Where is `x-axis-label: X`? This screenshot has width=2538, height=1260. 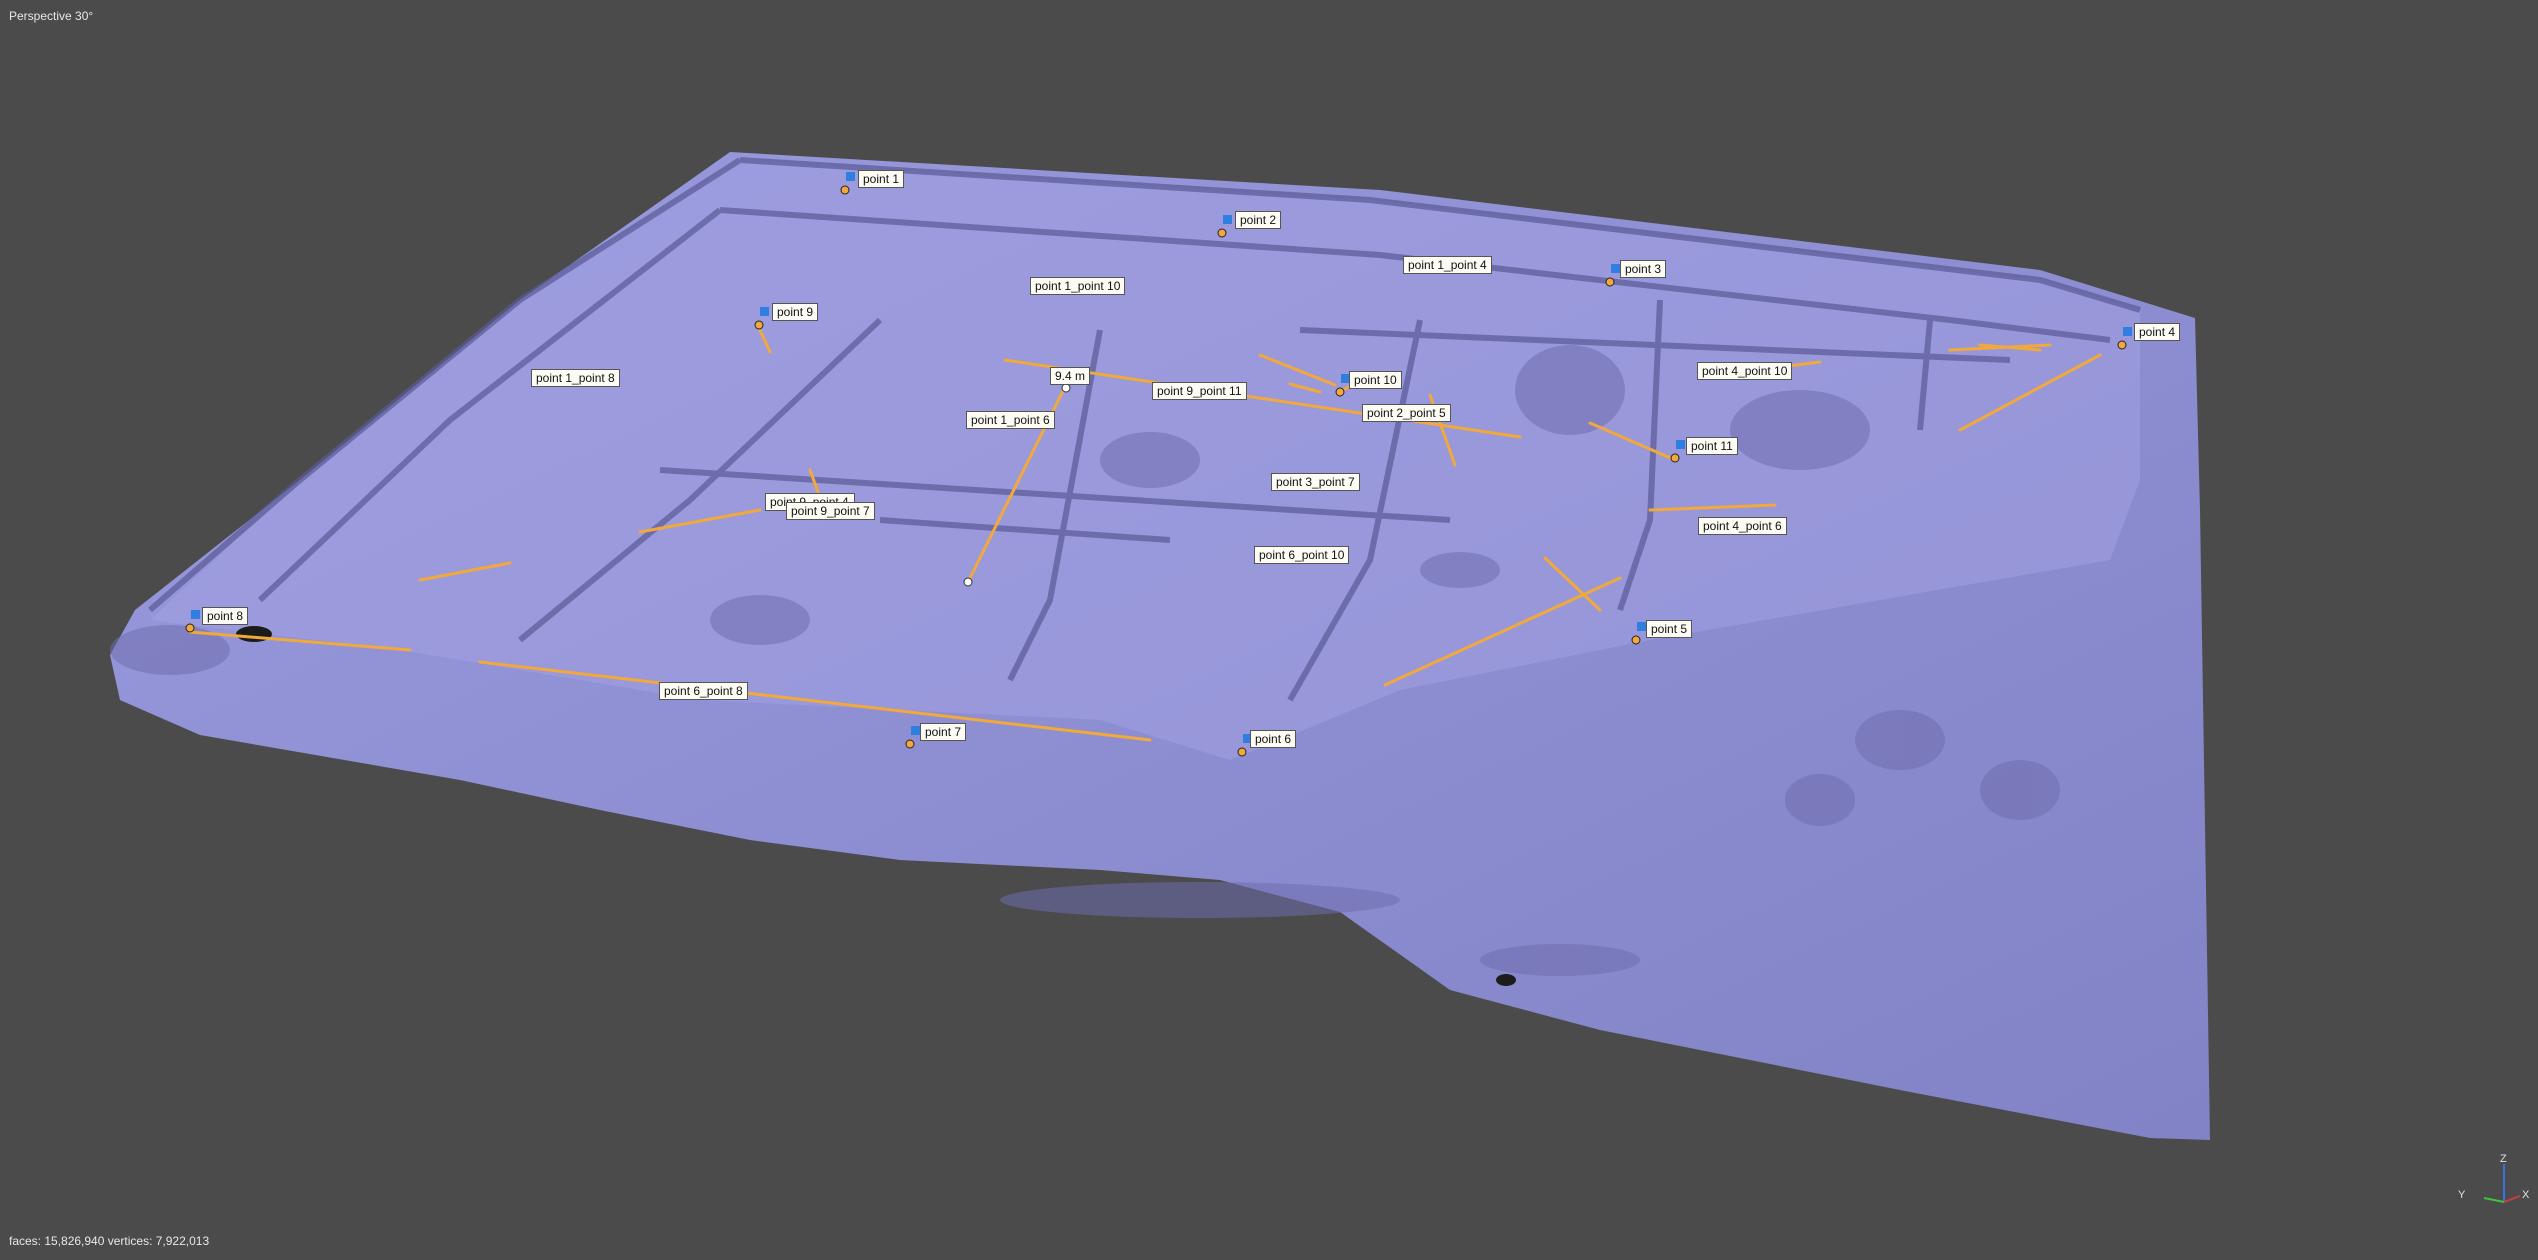
x-axis-label: X is located at coordinates (2526, 1195).